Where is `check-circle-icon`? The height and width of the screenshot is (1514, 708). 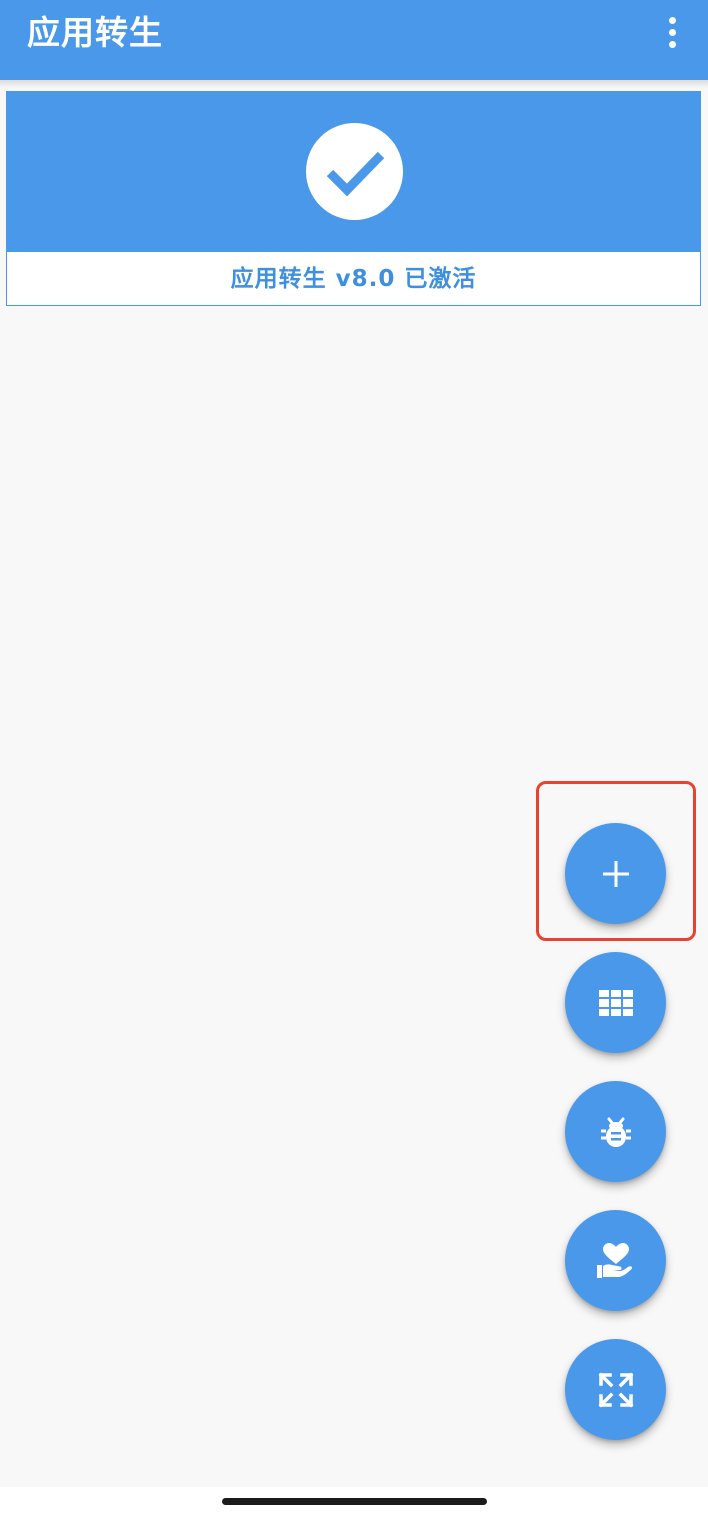 check-circle-icon is located at coordinates (354, 171).